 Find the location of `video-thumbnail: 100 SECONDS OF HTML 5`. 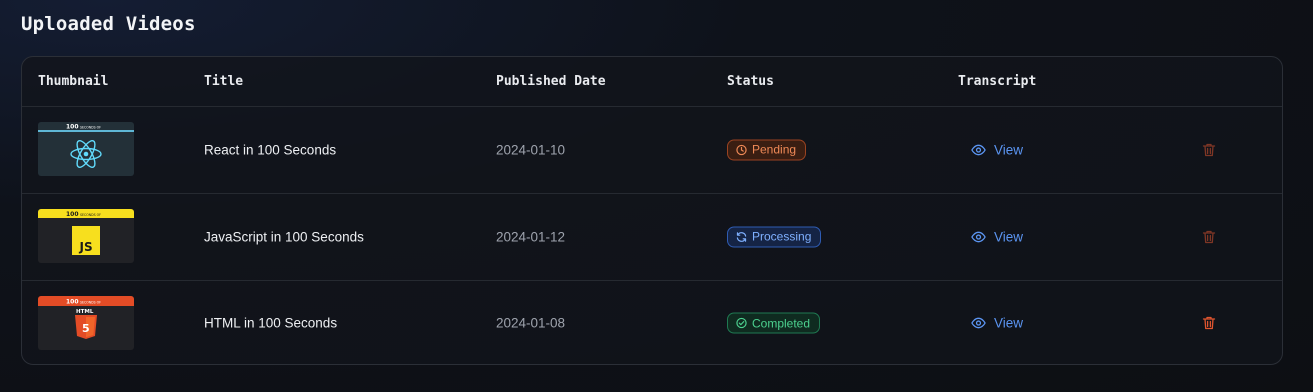

video-thumbnail: 100 SECONDS OF HTML 5 is located at coordinates (86, 323).